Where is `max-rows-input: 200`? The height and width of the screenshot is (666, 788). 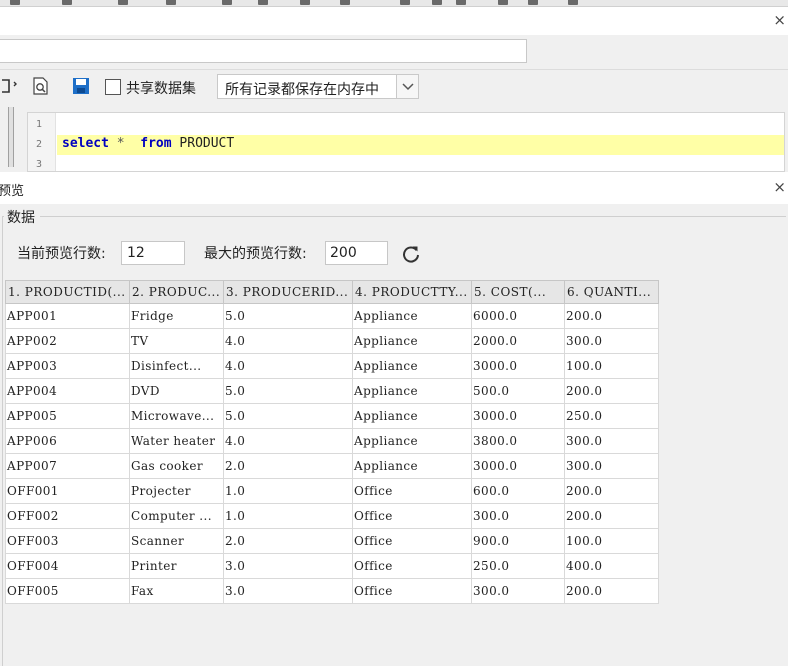 max-rows-input: 200 is located at coordinates (356, 253).